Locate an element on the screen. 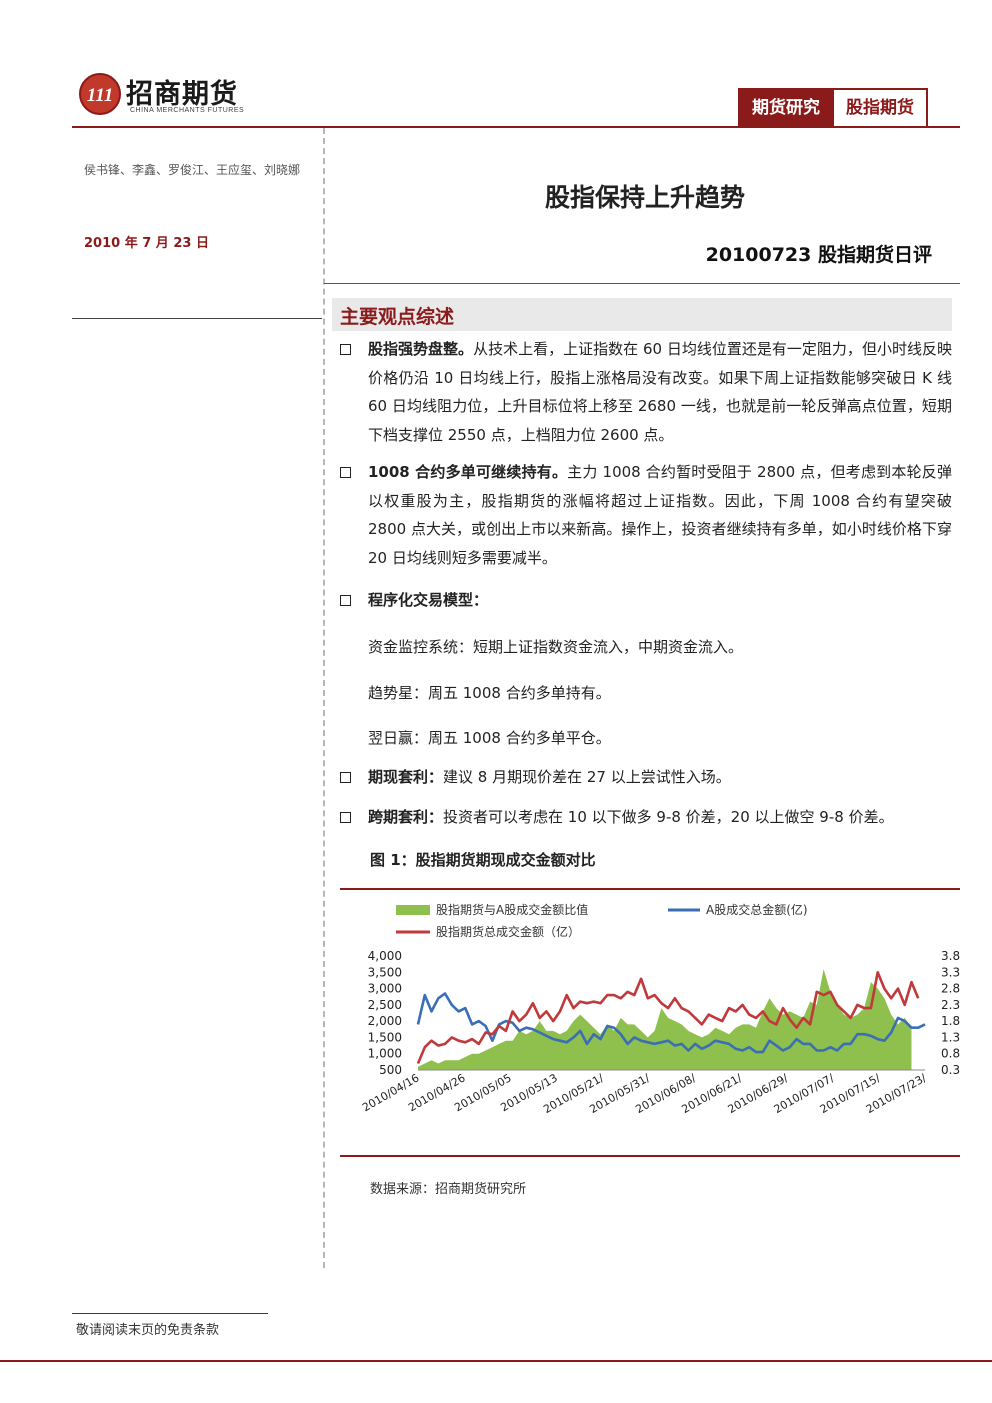  figure-bottom-rule is located at coordinates (650, 1156).